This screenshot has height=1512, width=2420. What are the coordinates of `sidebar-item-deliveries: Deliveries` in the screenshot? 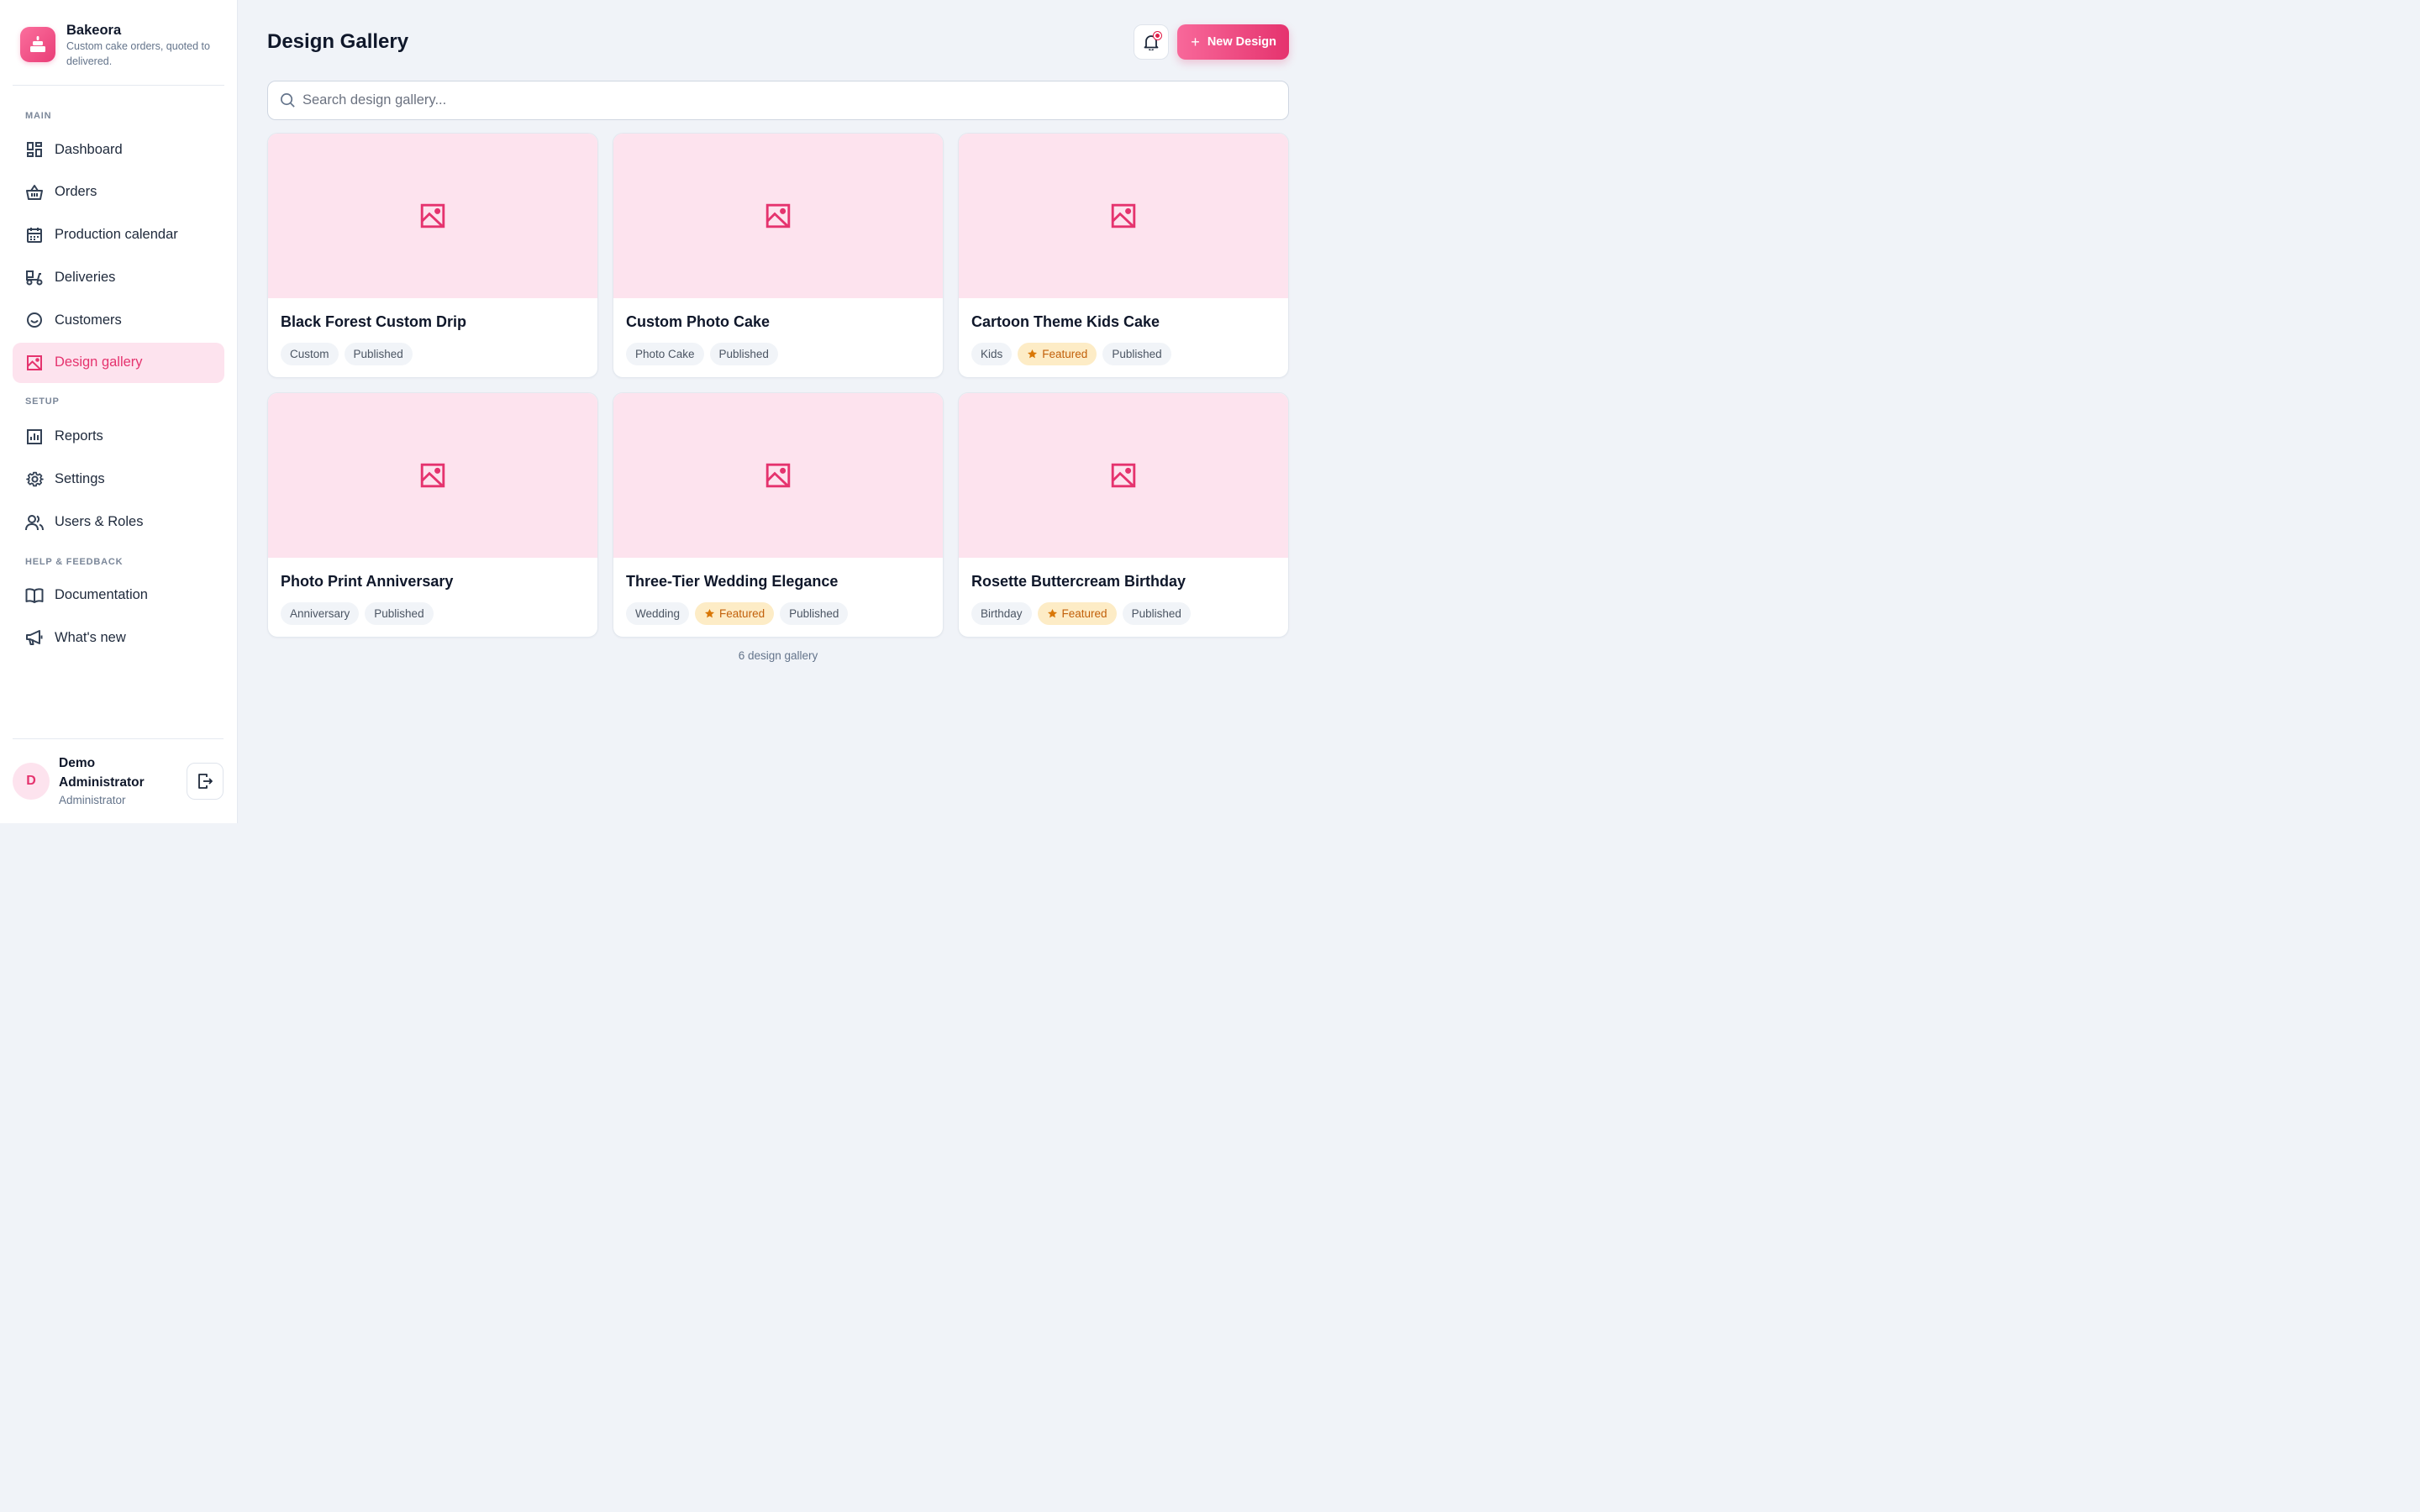 It's located at (118, 277).